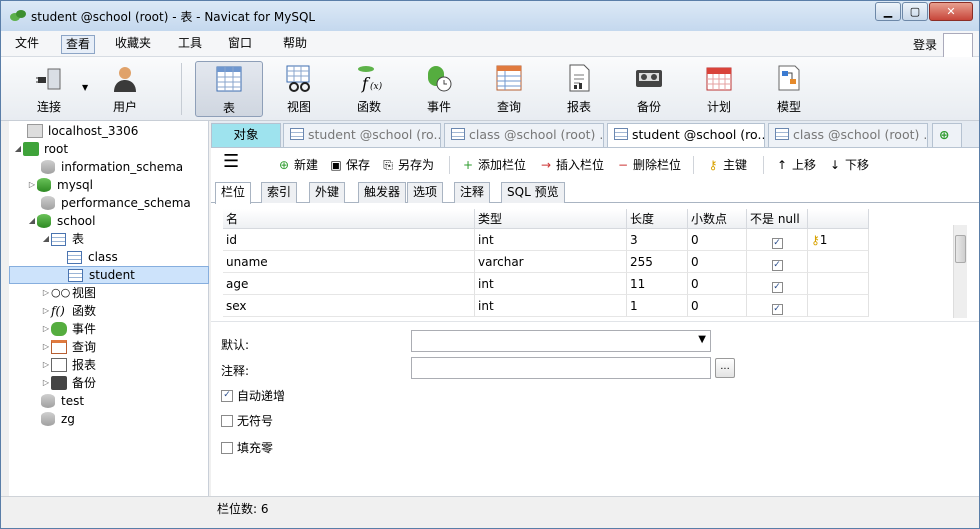 The image size is (980, 529). What do you see at coordinates (92, 257) in the screenshot?
I see `tree-table-class: class` at bounding box center [92, 257].